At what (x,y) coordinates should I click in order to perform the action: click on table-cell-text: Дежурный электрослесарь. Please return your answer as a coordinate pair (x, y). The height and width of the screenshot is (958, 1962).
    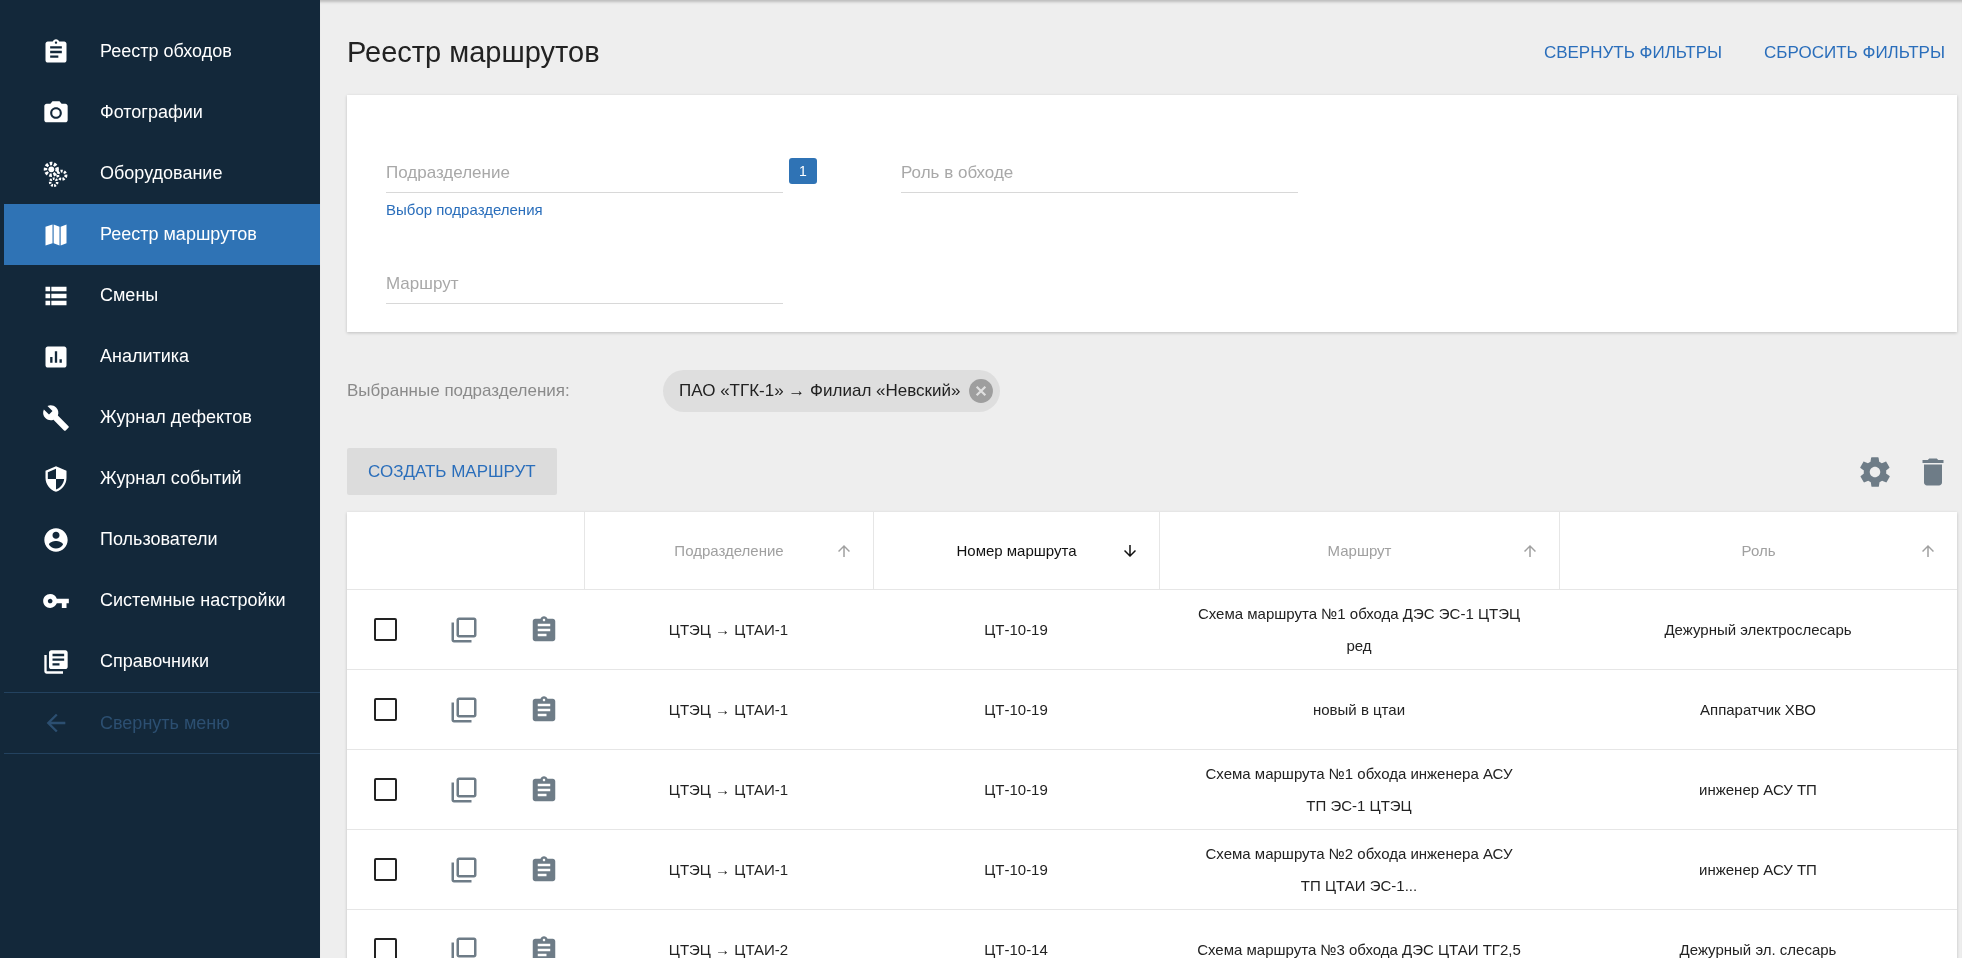
    Looking at the image, I should click on (1758, 629).